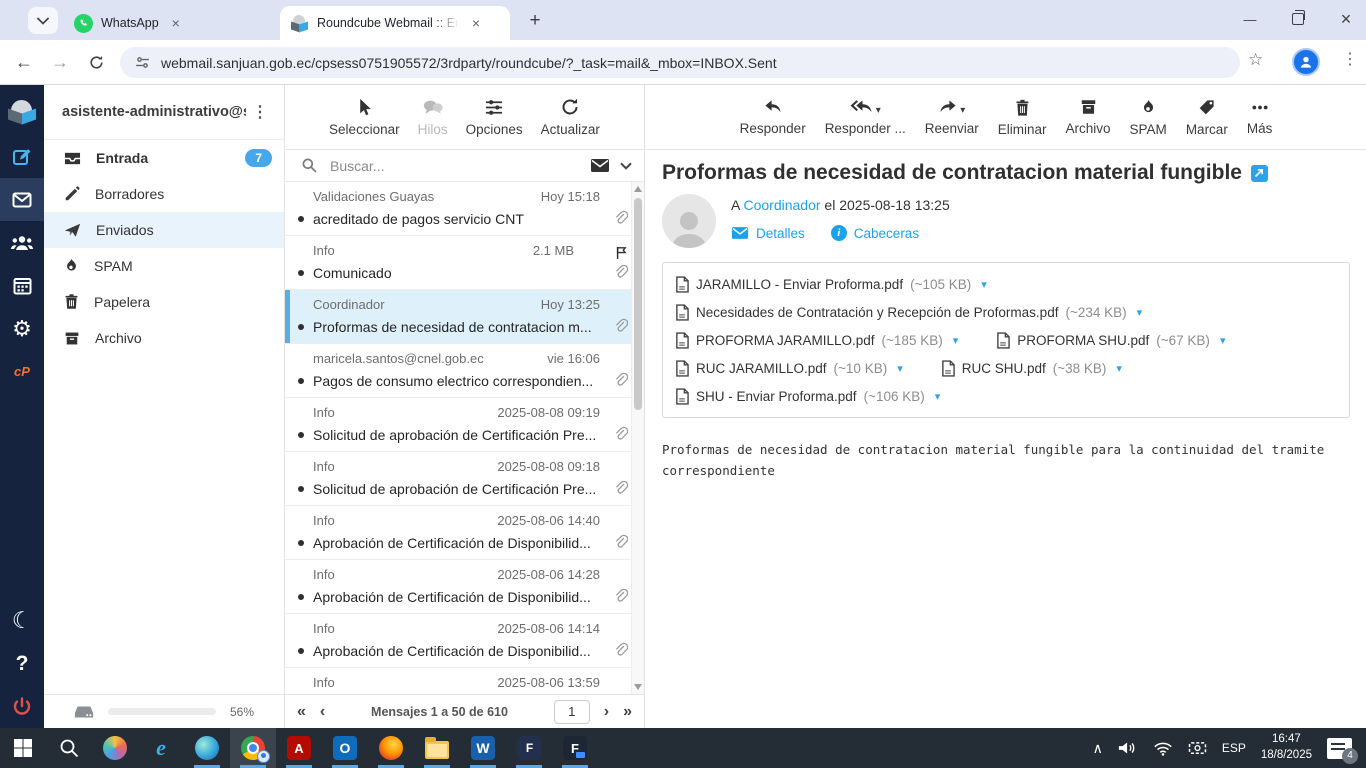  Describe the element at coordinates (483, 748) in the screenshot. I see `word-icon: W` at that location.